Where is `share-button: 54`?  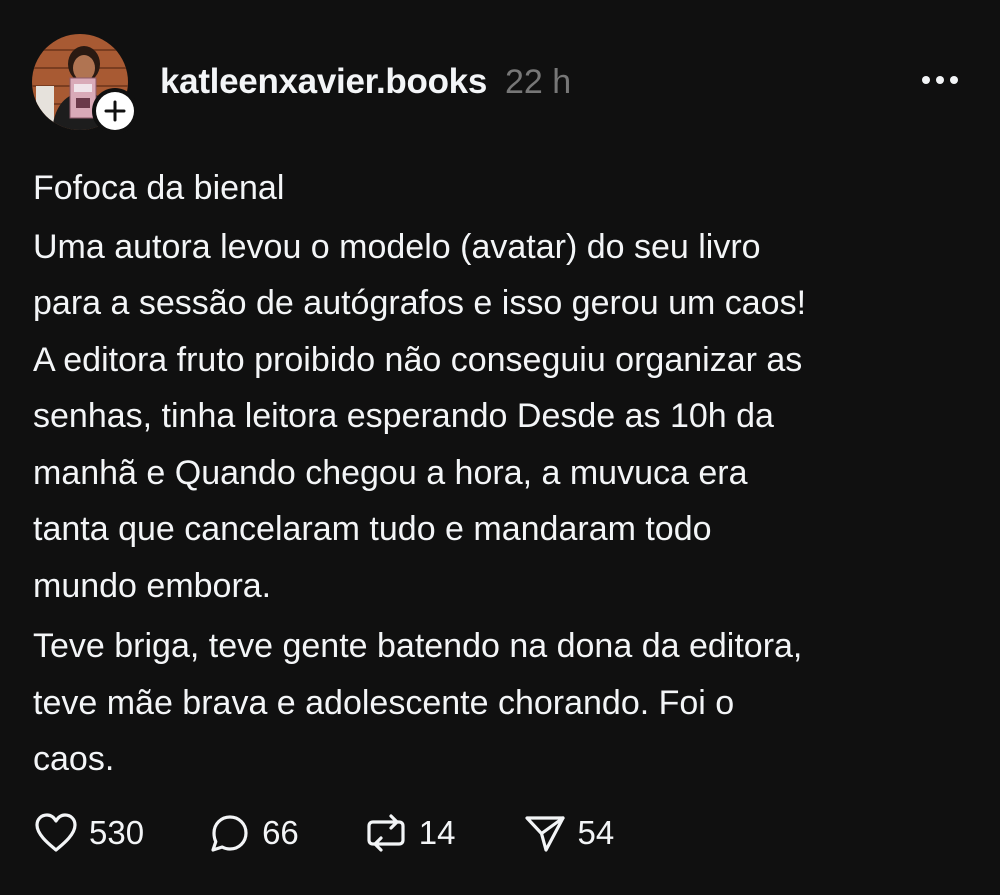
share-button: 54 is located at coordinates (568, 833).